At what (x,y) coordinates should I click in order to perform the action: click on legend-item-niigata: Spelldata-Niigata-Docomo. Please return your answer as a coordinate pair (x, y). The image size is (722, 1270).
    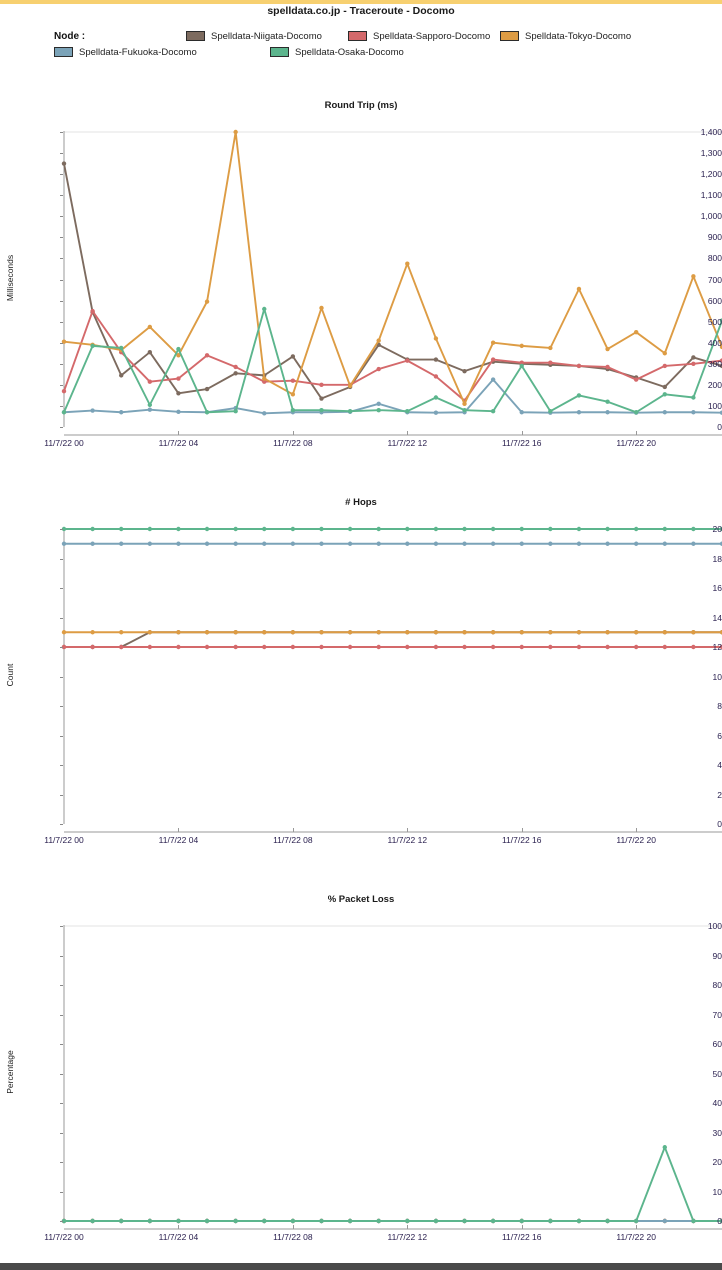
    Looking at the image, I should click on (267, 36).